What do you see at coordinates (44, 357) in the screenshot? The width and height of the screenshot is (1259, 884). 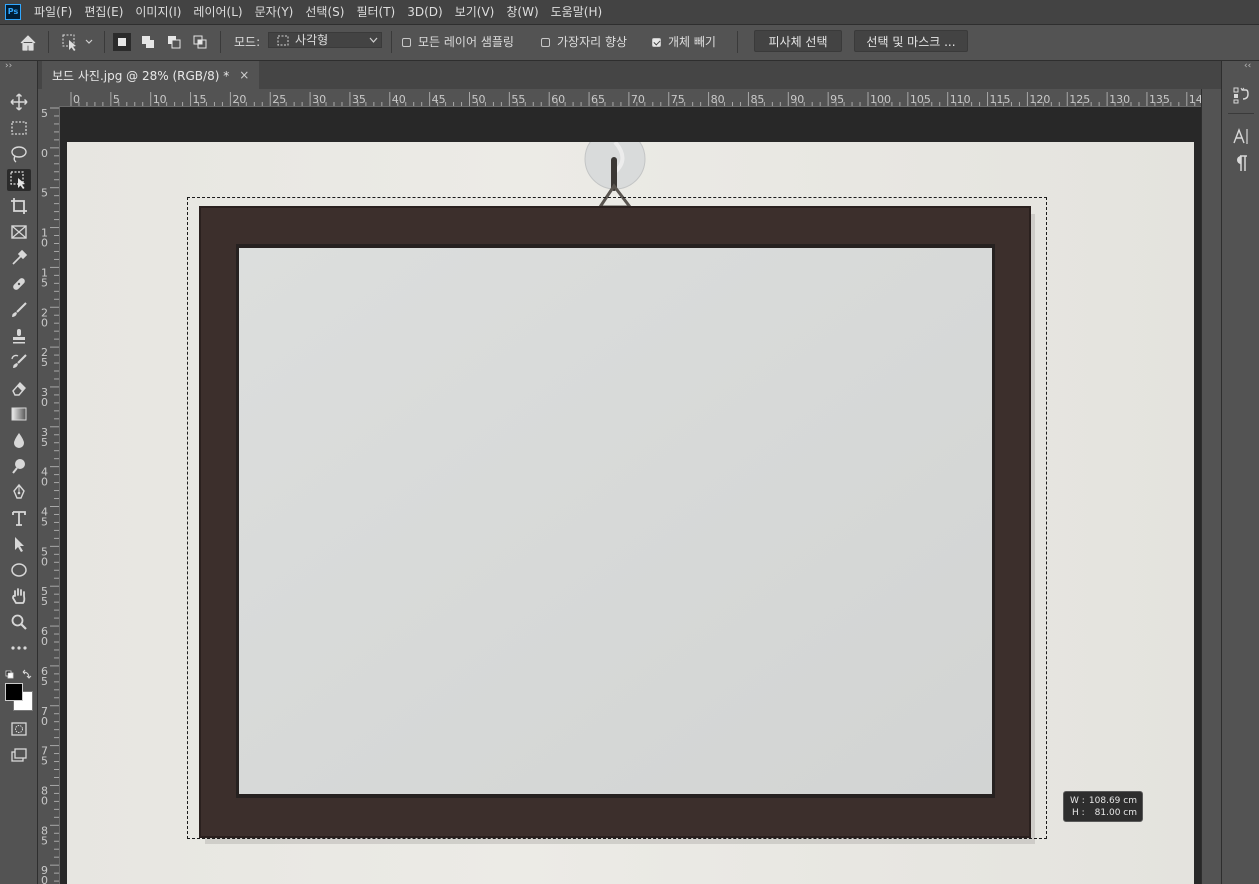 I see `v-ruler-label: 25` at bounding box center [44, 357].